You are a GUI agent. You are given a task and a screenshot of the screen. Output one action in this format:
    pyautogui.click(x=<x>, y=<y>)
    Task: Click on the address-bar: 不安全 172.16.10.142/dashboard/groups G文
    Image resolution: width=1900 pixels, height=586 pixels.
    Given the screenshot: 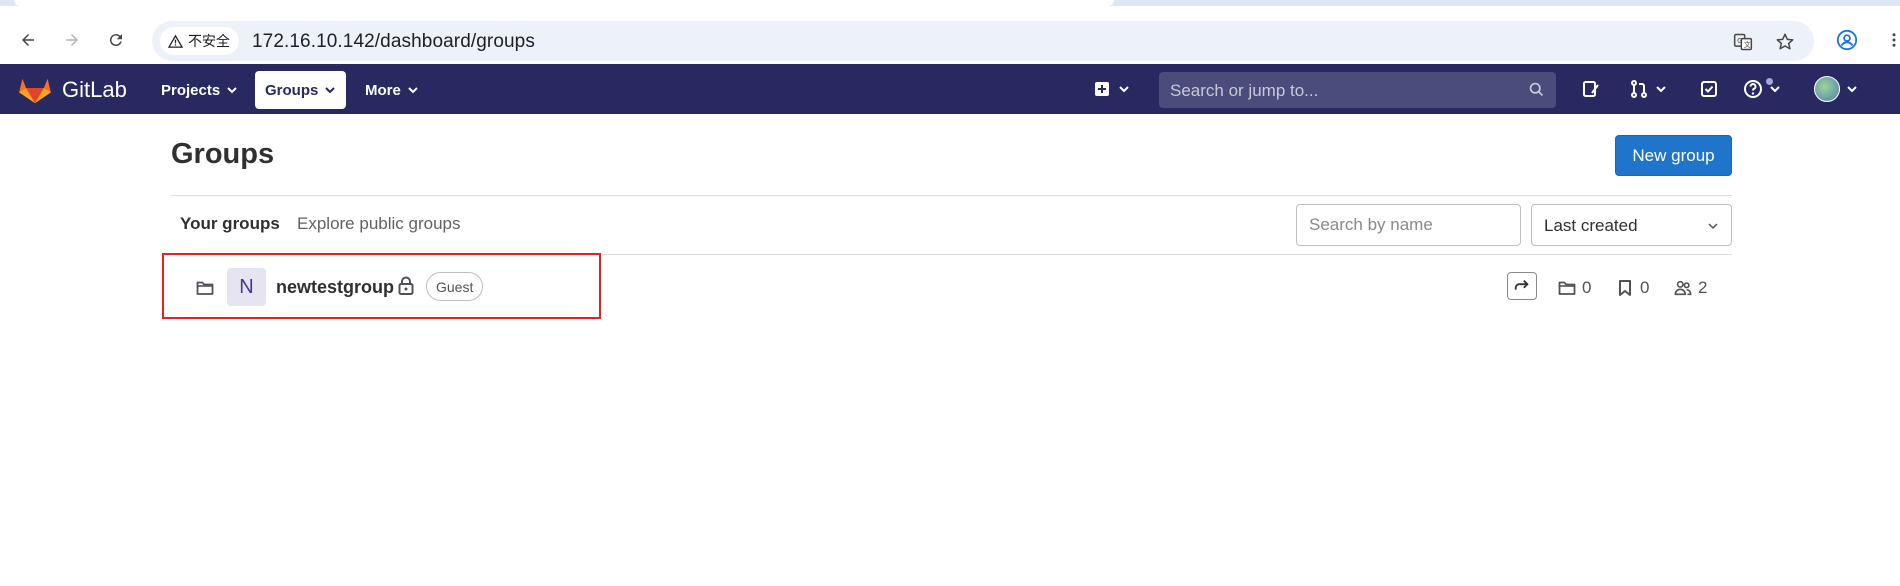 What is the action you would take?
    pyautogui.click(x=983, y=41)
    